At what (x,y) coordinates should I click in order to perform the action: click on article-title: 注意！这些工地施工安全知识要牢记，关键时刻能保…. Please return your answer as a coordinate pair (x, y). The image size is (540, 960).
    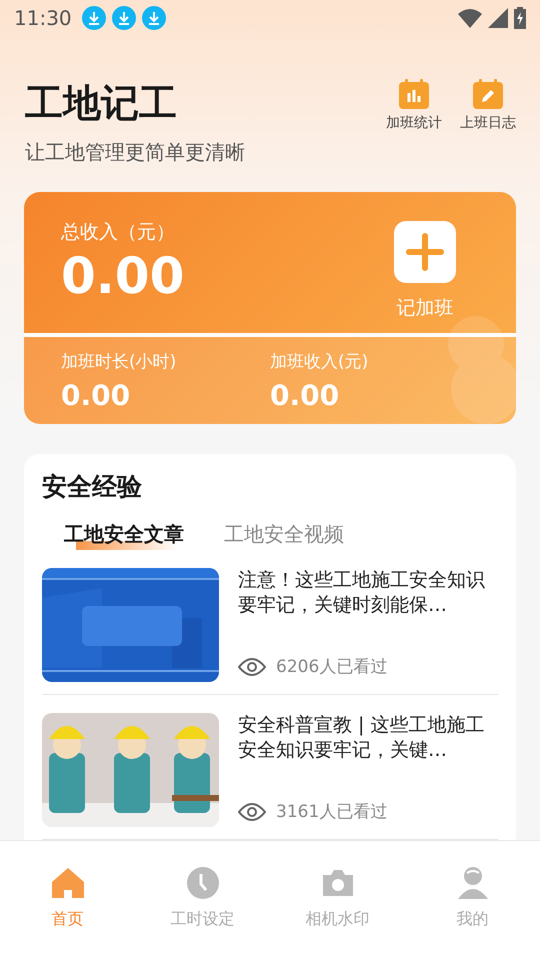
    Looking at the image, I should click on (368, 593).